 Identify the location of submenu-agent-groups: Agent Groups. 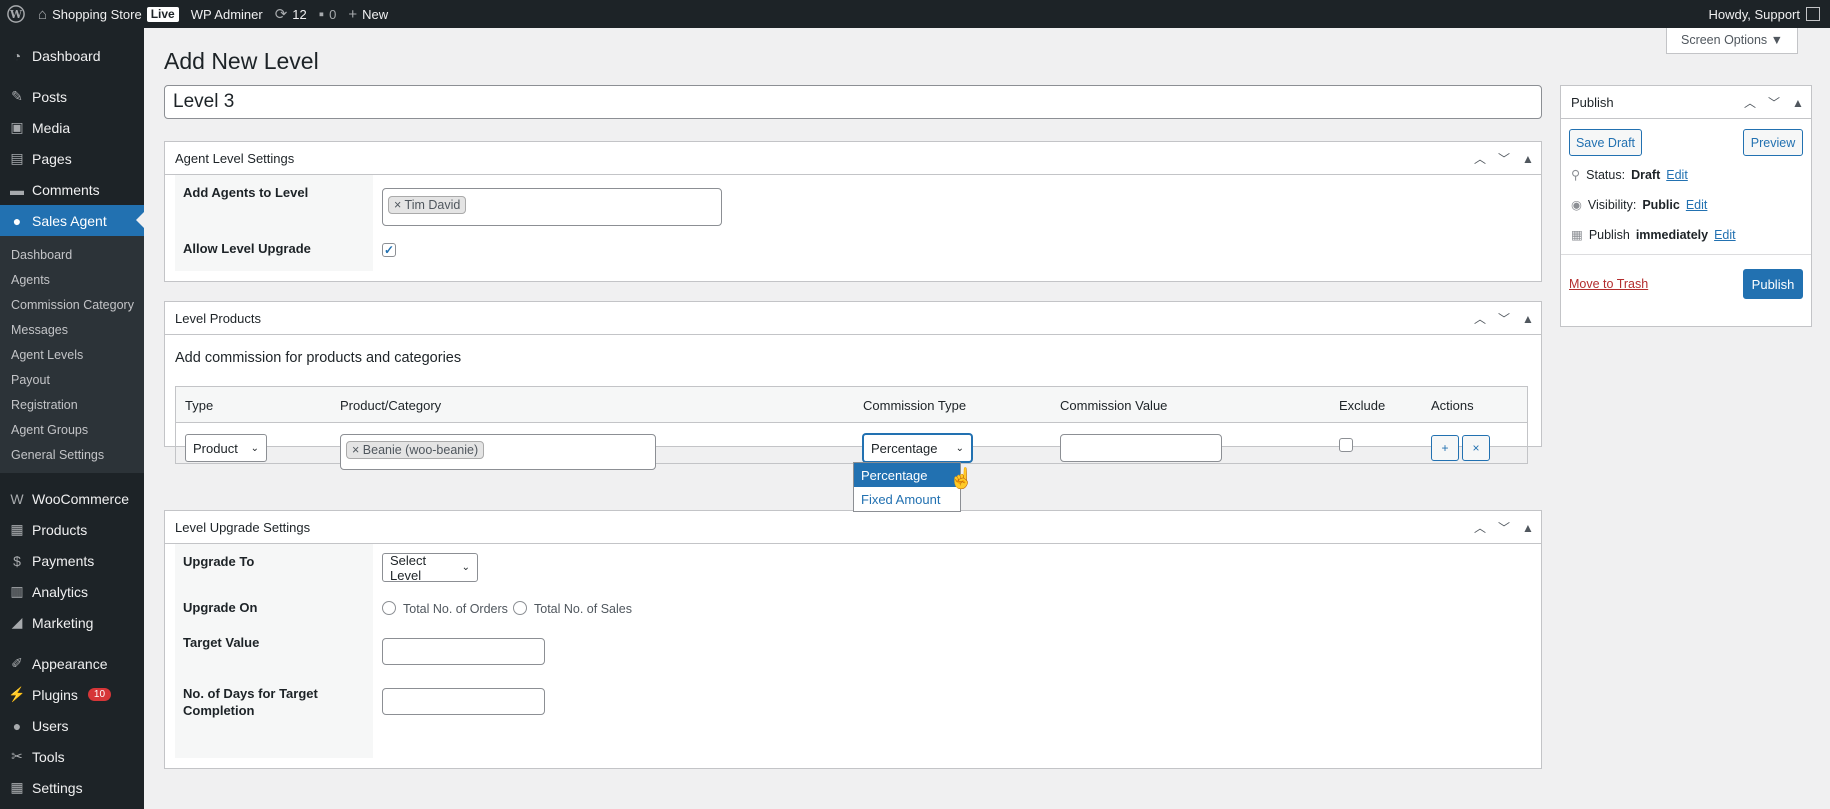
(72, 429).